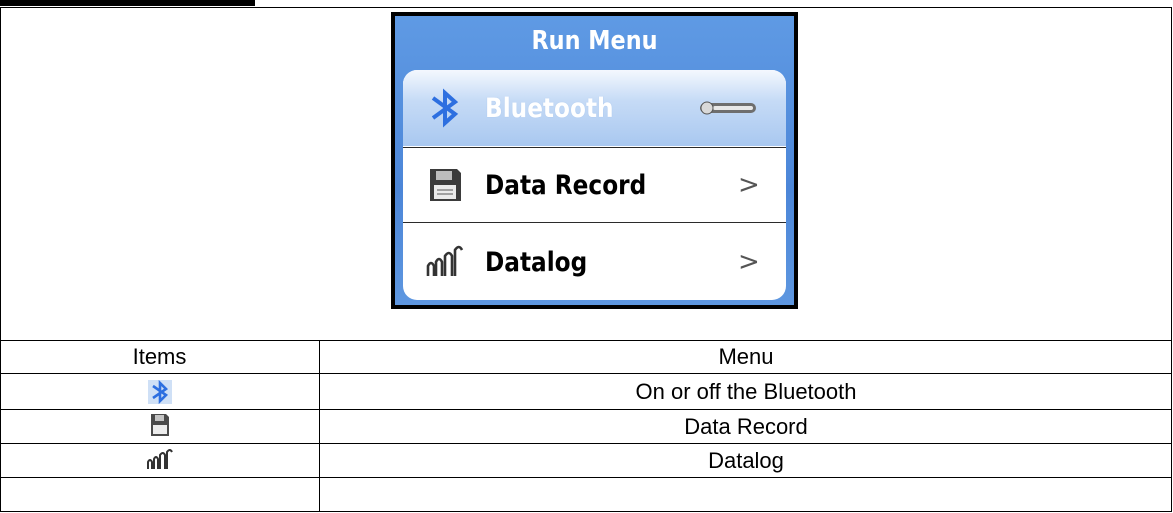  Describe the element at coordinates (728, 108) in the screenshot. I see `toggle-switch` at that location.